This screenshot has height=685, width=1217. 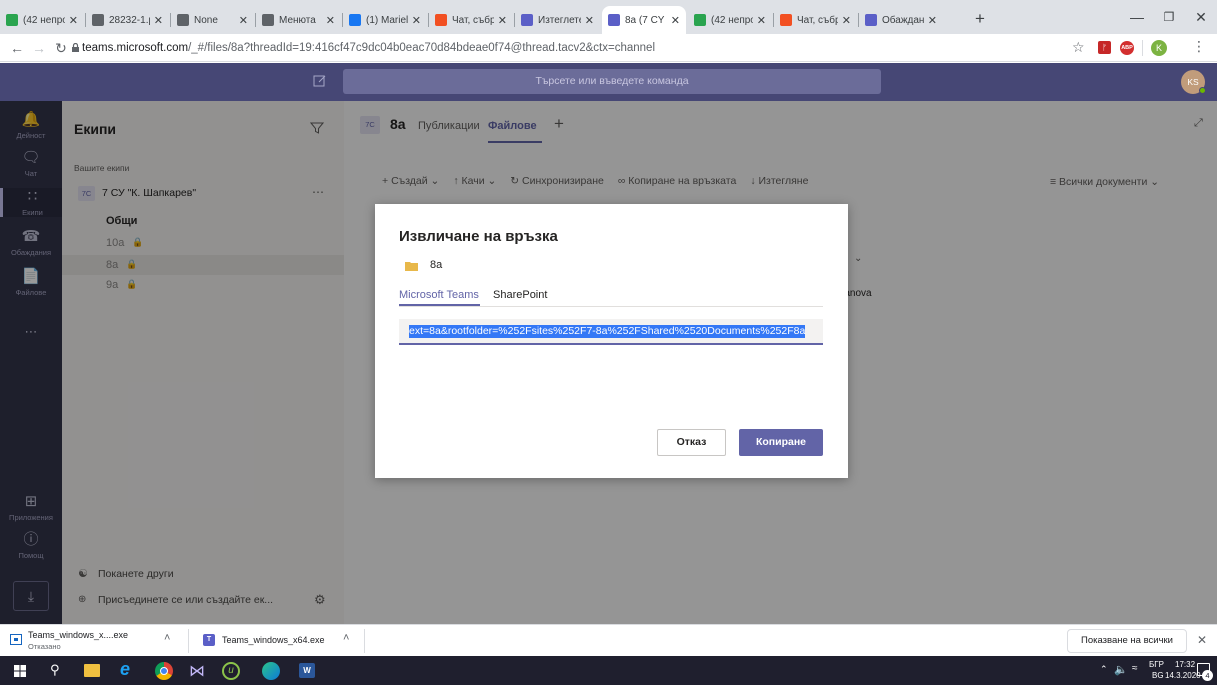 I want to click on download-item-2-name: Teams_windows_x64.exe, so click(x=273, y=640).